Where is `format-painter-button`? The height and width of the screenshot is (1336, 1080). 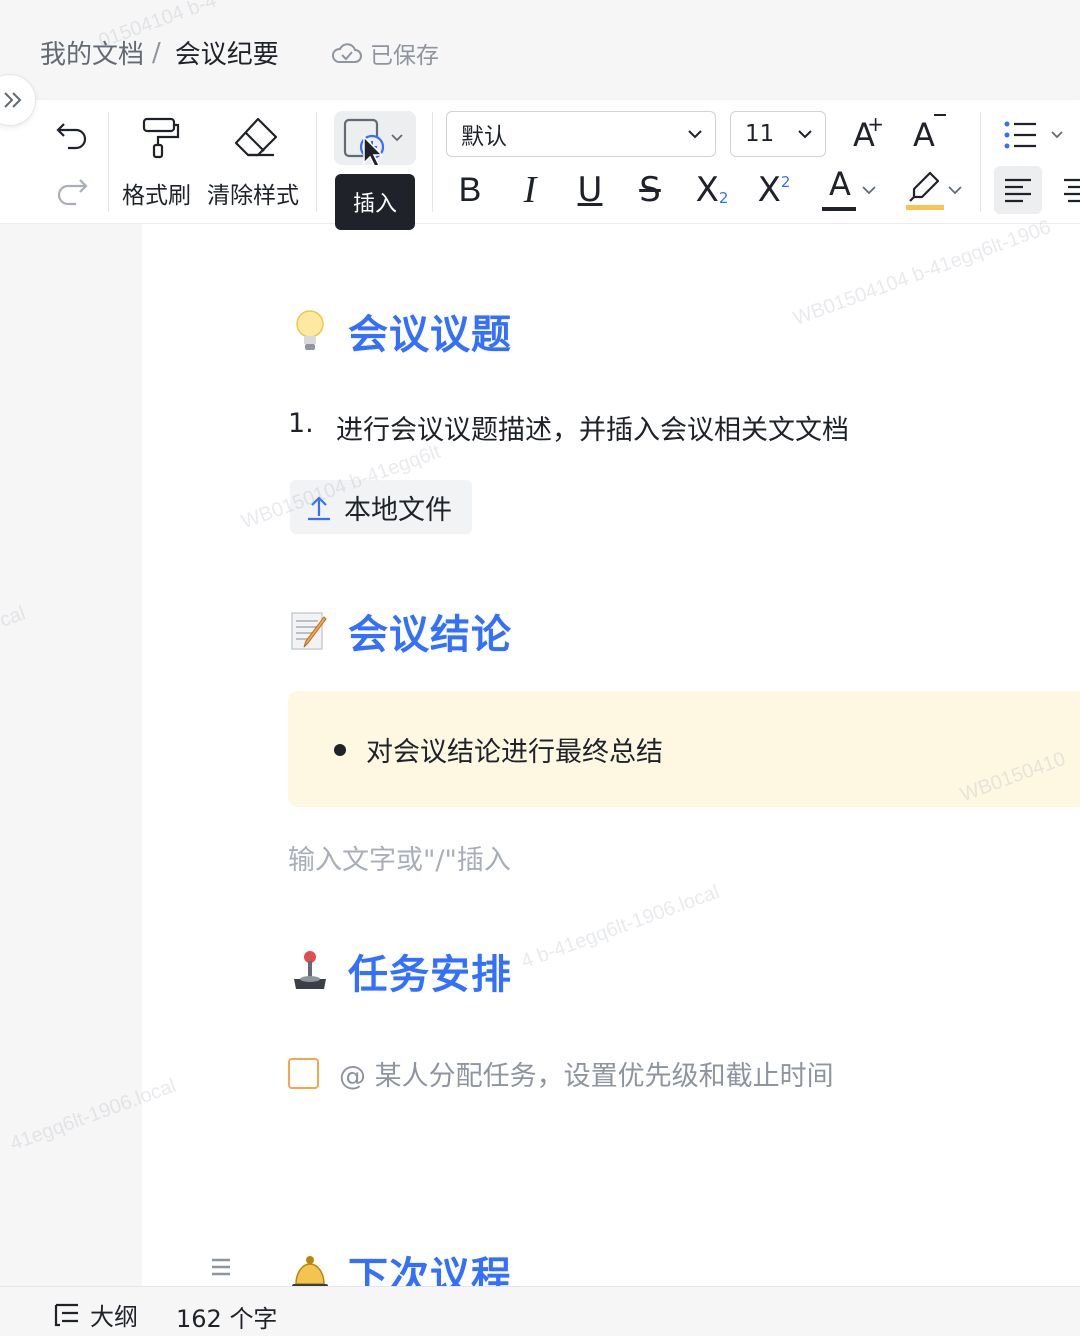
format-painter-button is located at coordinates (158, 138).